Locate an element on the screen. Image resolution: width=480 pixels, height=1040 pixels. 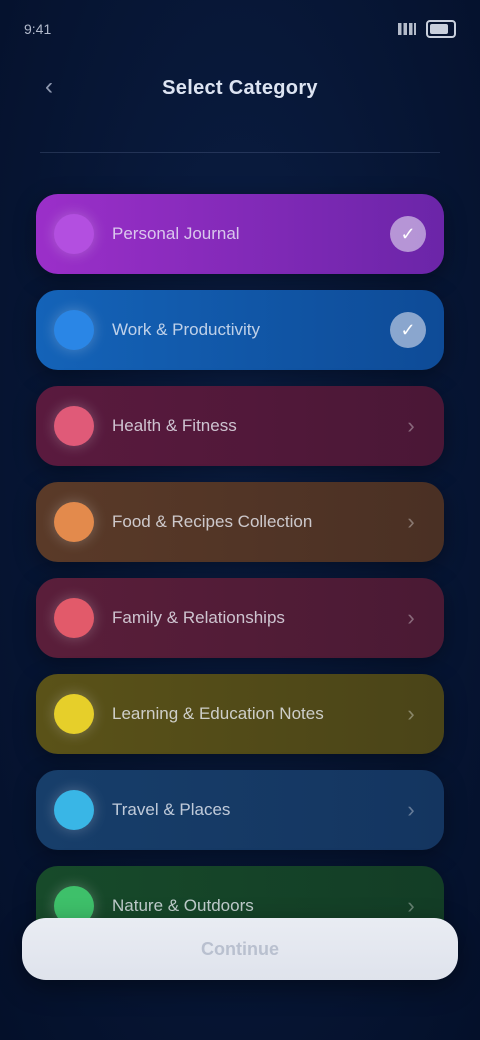
back-button: ‹ is located at coordinates (49, 87).